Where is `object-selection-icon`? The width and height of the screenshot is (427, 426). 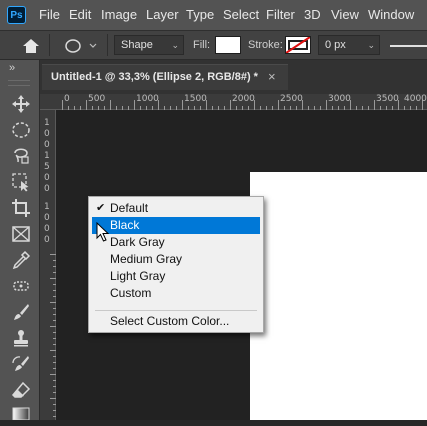 object-selection-icon is located at coordinates (21, 182).